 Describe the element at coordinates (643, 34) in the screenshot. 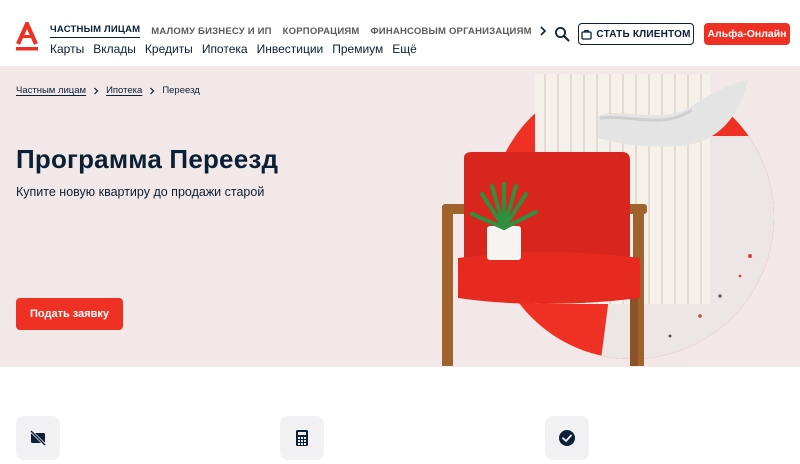

I see `become-client-label: СТАТЬ КЛИЕНТОМ` at that location.